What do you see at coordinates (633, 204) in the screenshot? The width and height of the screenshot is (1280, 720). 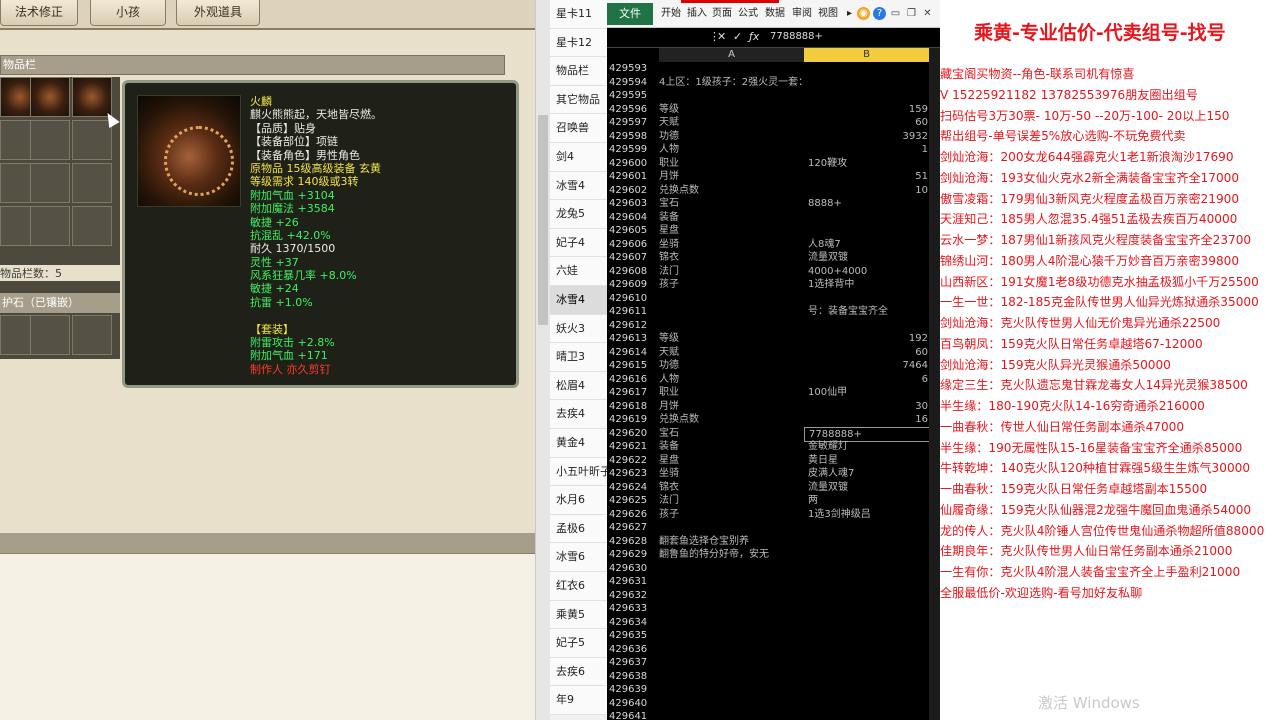 I see `row-number: 429603` at bounding box center [633, 204].